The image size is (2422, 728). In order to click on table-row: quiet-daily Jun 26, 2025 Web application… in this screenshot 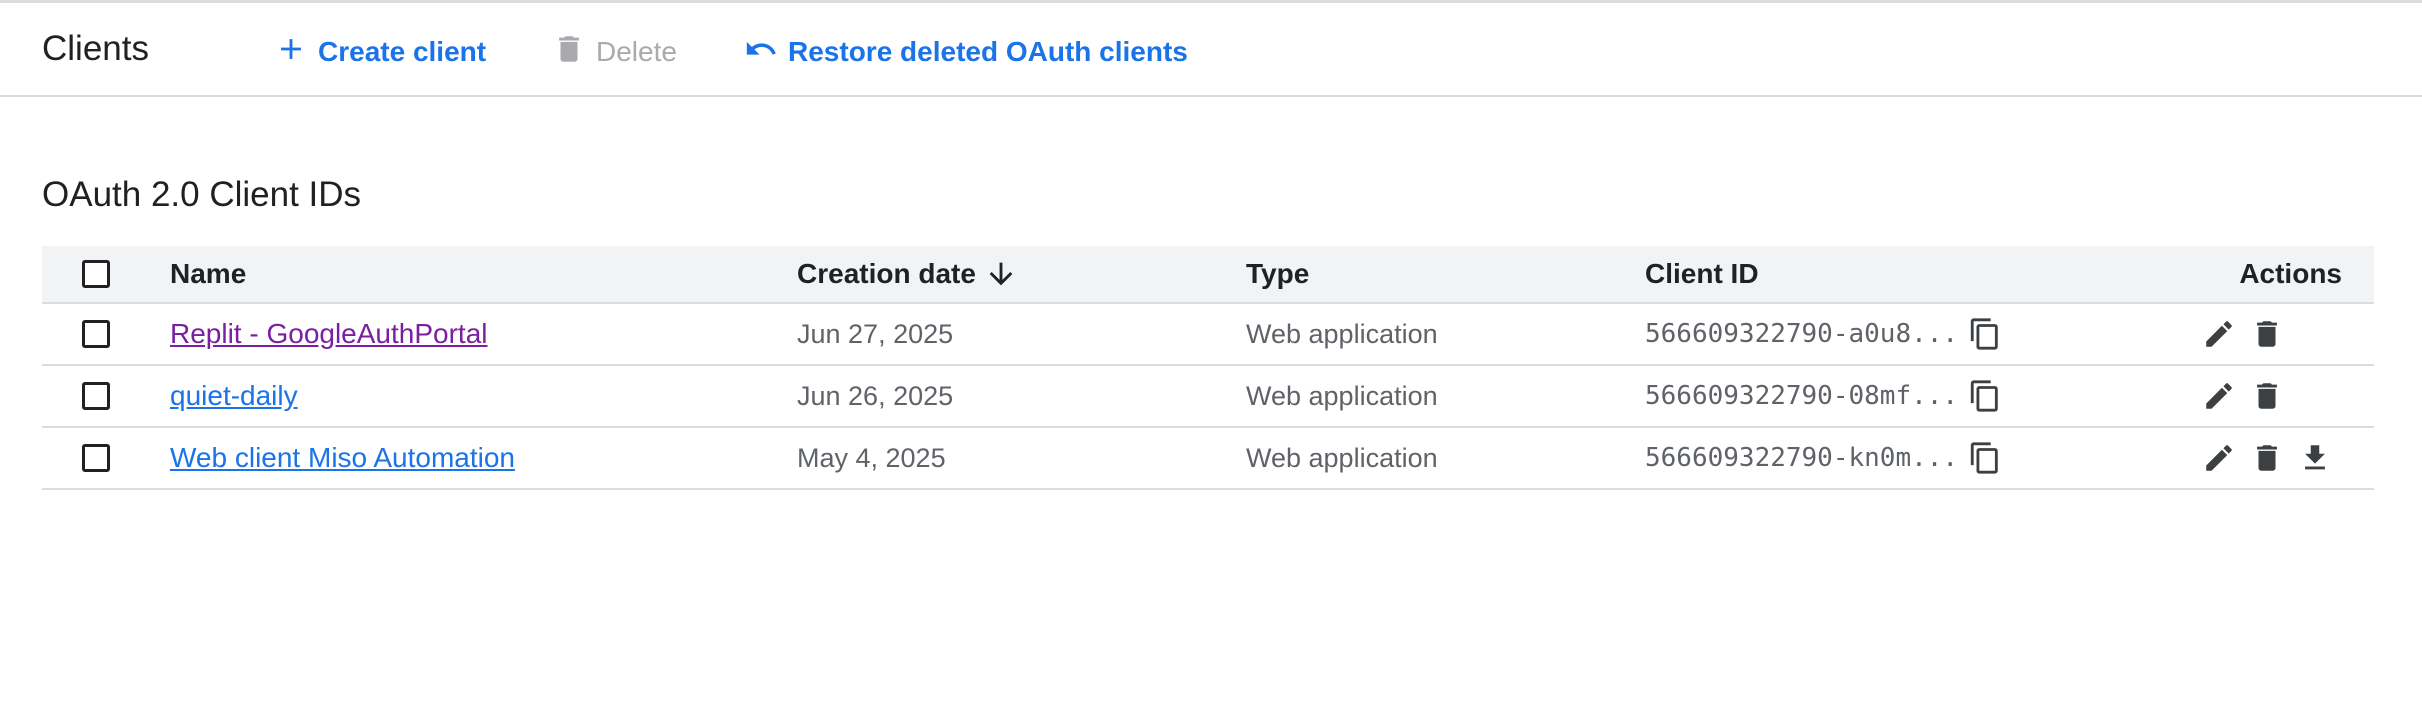, I will do `click(1208, 397)`.